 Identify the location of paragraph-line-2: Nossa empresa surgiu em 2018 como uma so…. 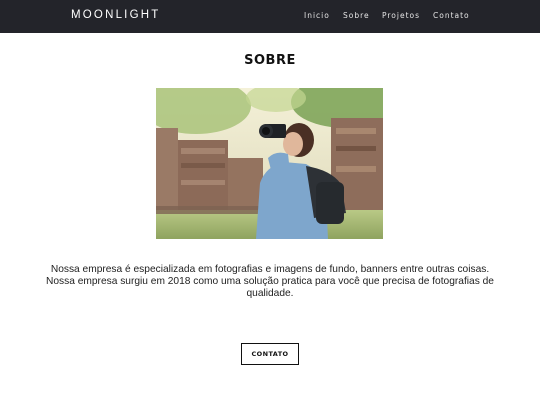
(270, 287).